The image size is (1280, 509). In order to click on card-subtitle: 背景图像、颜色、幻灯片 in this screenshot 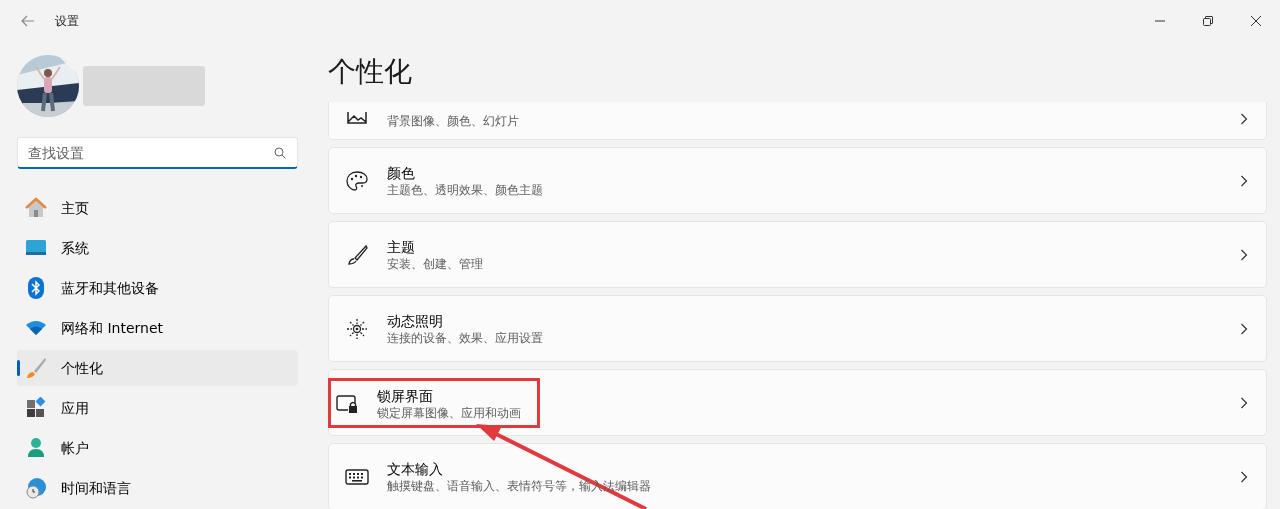, I will do `click(453, 120)`.